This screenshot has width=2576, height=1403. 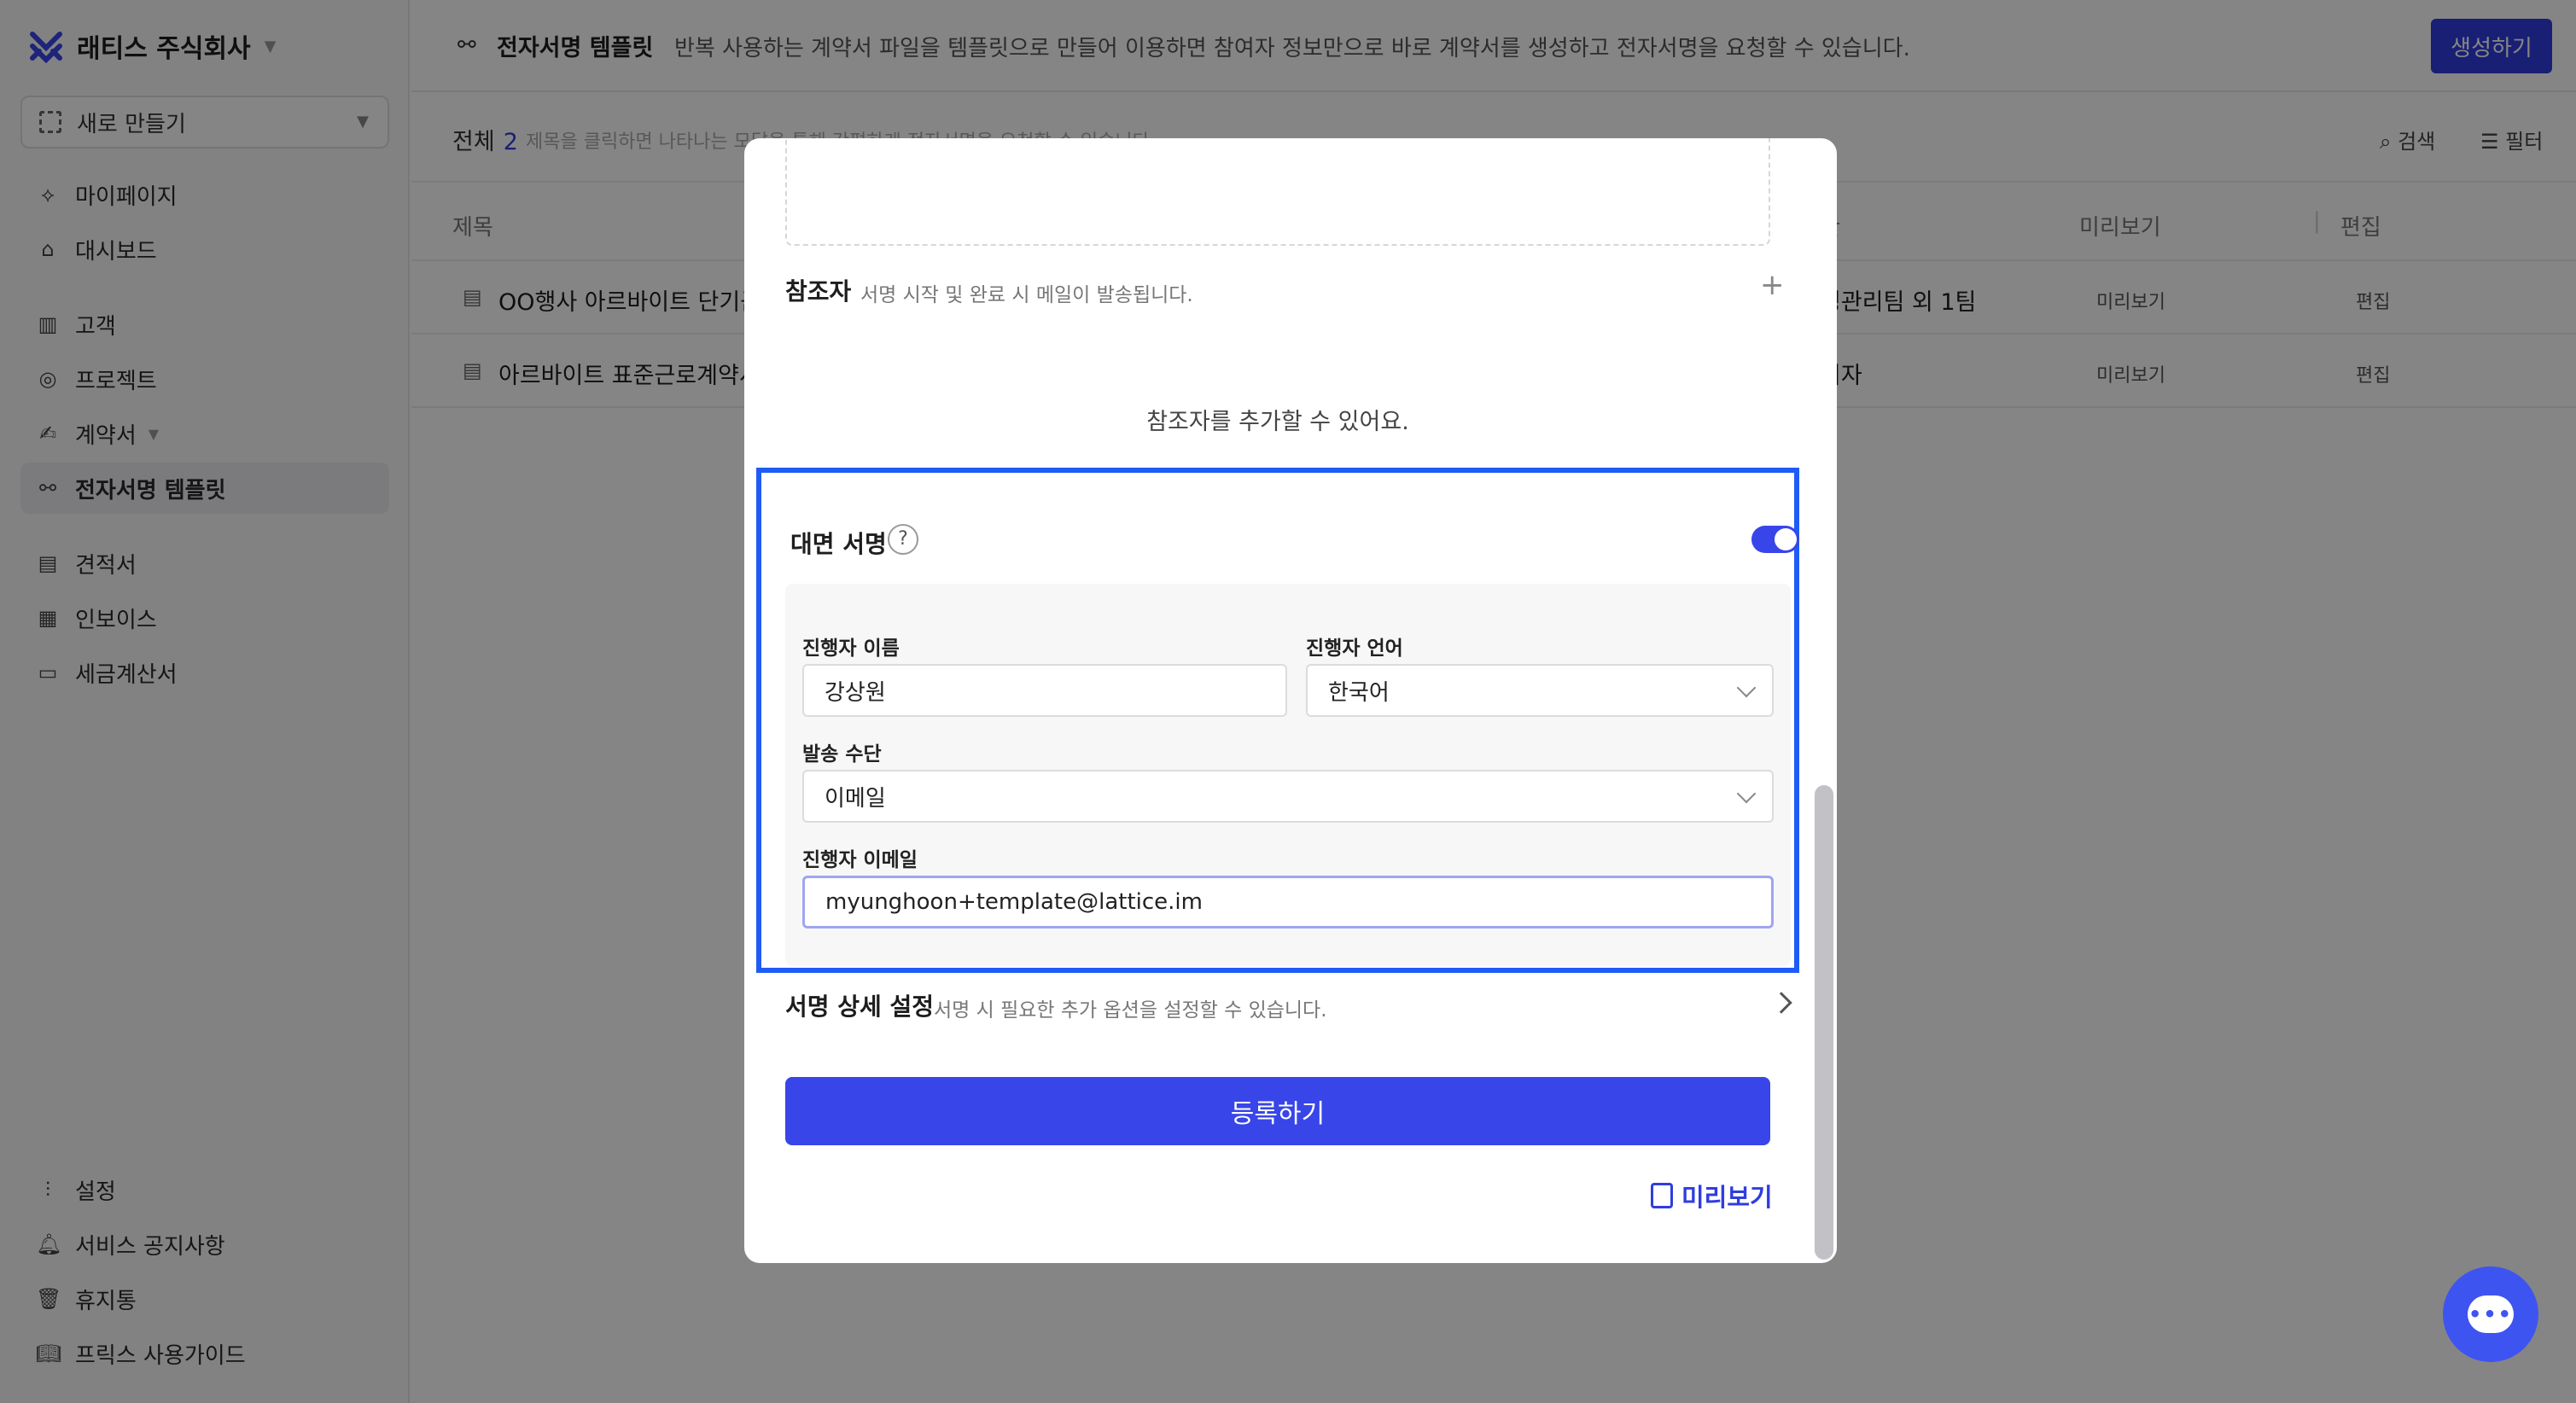 What do you see at coordinates (1781, 1003) in the screenshot?
I see `chevron-right-icon` at bounding box center [1781, 1003].